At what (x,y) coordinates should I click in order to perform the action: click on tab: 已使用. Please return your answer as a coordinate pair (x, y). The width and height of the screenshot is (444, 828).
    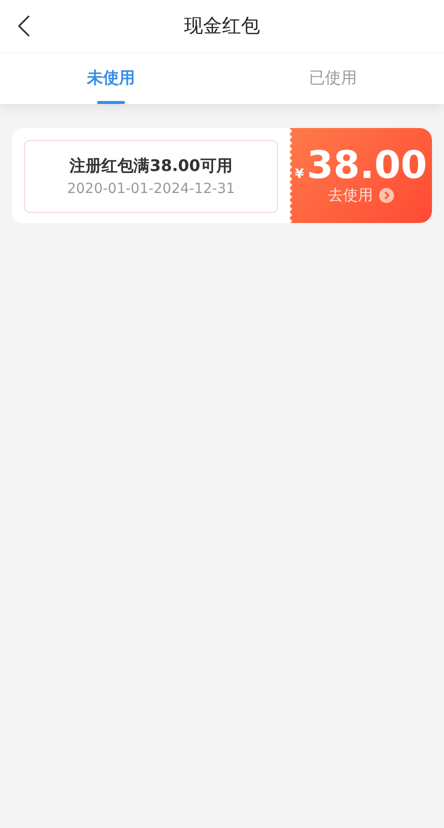
    Looking at the image, I should click on (333, 78).